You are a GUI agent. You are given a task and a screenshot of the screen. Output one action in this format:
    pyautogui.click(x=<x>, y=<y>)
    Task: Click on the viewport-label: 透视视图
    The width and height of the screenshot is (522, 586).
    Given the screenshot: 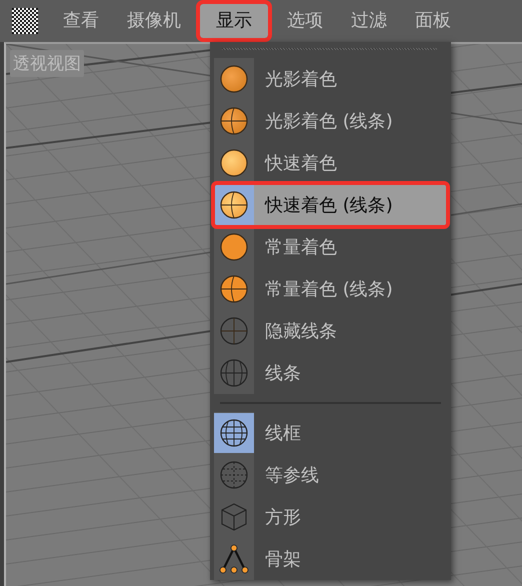 What is the action you would take?
    pyautogui.click(x=47, y=63)
    